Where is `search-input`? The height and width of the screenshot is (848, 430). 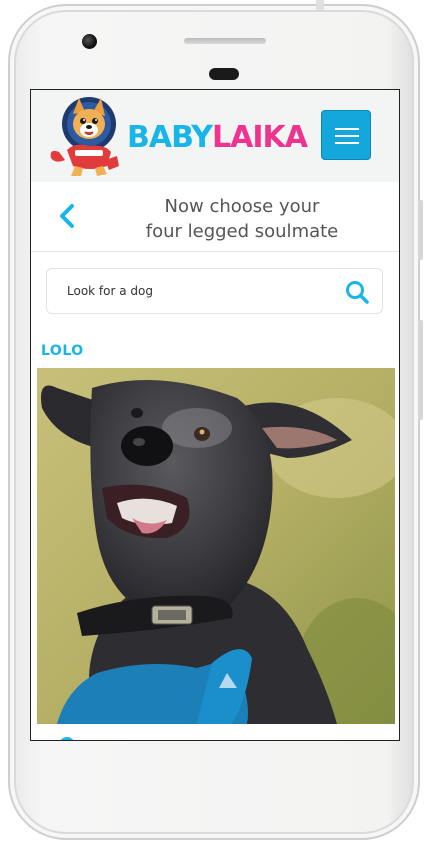 search-input is located at coordinates (197, 291).